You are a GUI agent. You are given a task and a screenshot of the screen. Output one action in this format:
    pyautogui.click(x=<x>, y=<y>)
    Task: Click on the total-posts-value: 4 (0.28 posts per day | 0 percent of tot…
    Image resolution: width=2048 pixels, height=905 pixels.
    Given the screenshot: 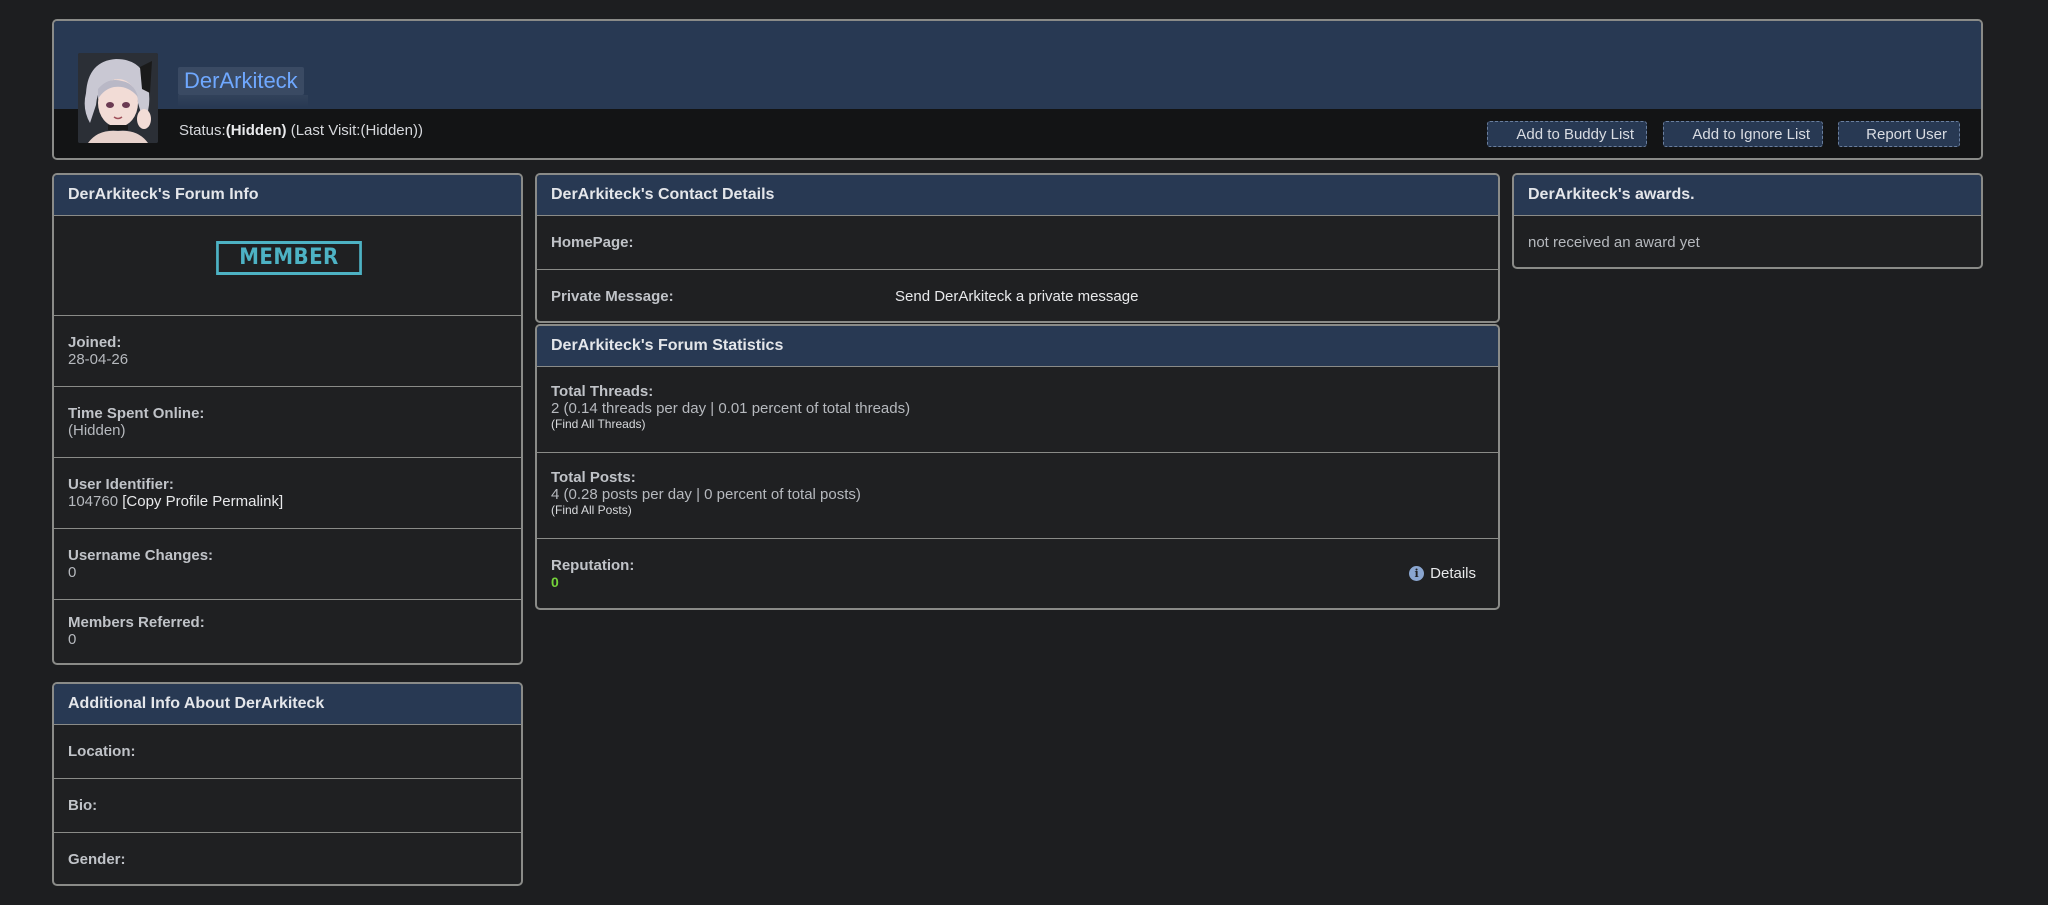 What is the action you would take?
    pyautogui.click(x=706, y=494)
    